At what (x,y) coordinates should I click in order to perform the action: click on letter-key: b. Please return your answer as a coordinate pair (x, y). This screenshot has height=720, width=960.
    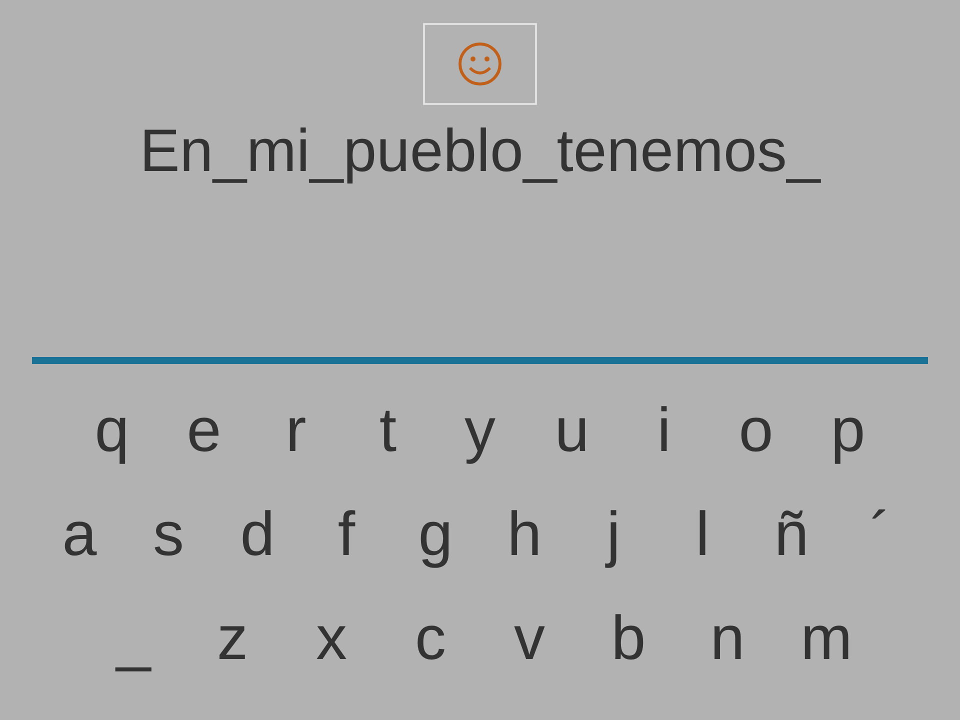
    Looking at the image, I should click on (628, 639).